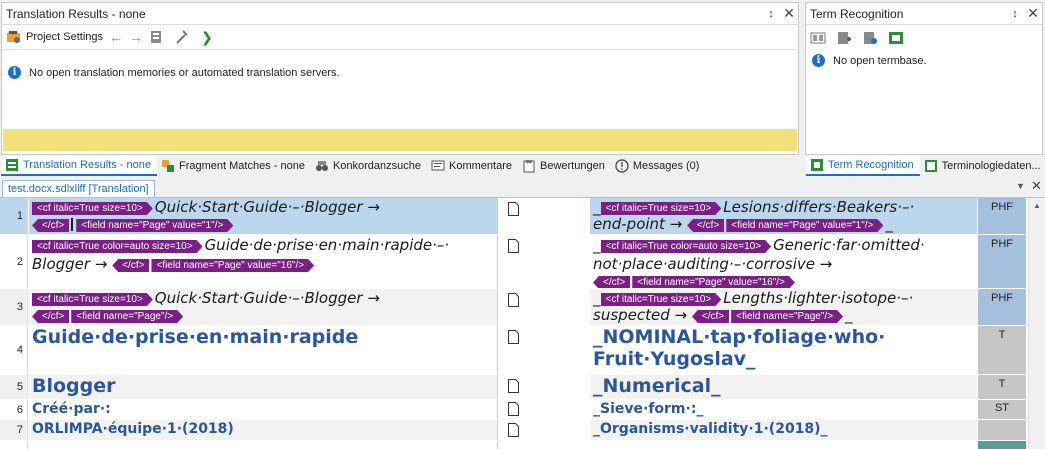  What do you see at coordinates (783, 430) in the screenshot?
I see `target-cell: _Organisms·validity·1·(2018)_` at bounding box center [783, 430].